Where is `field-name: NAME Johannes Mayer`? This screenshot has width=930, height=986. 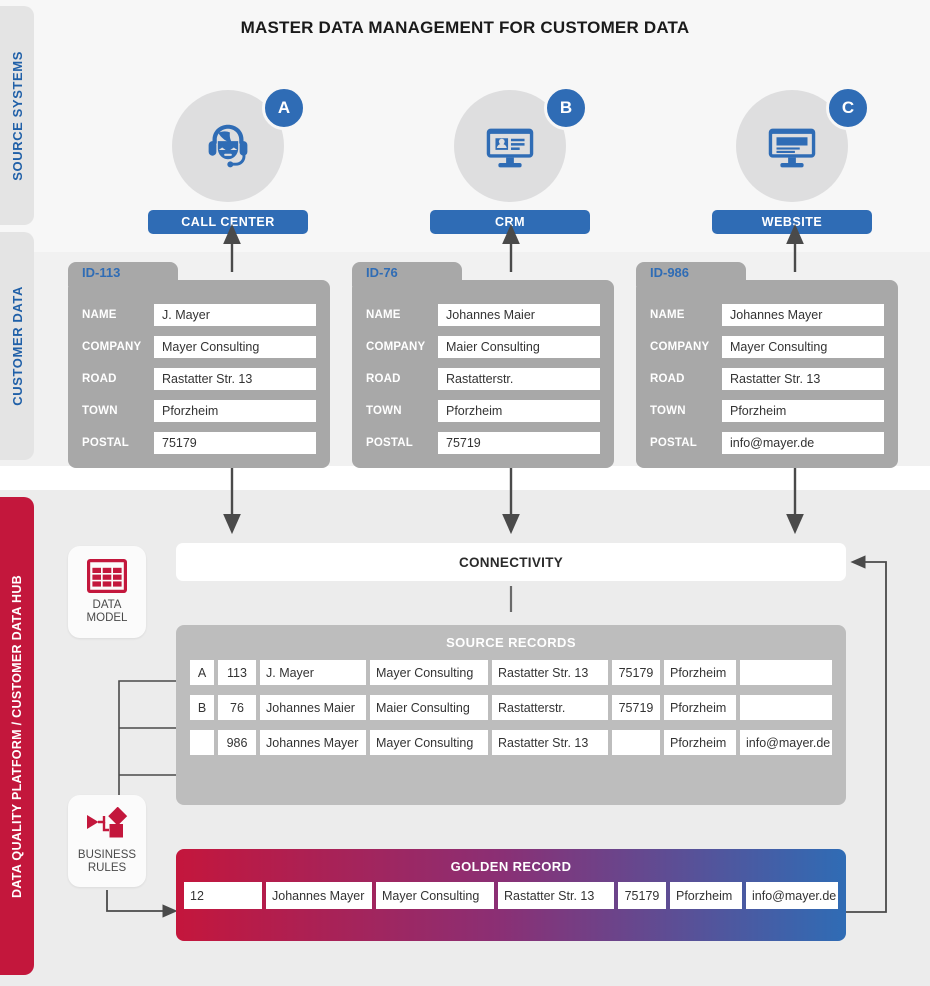
field-name: NAME Johannes Mayer is located at coordinates (767, 315).